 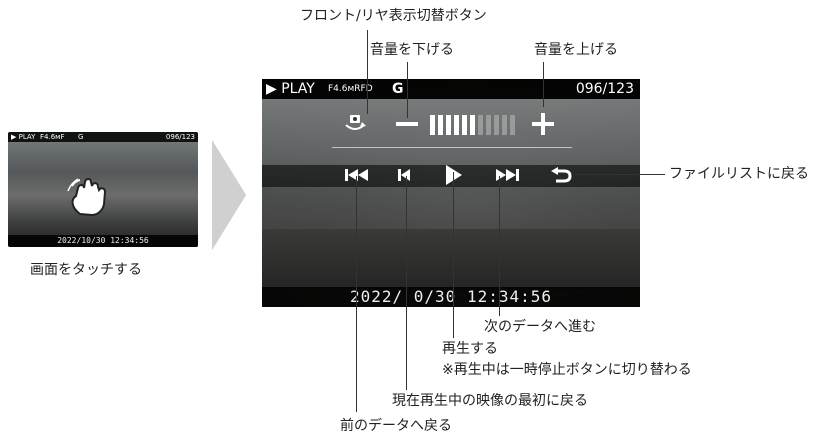 What do you see at coordinates (229, 195) in the screenshot?
I see `chevron-right-icon` at bounding box center [229, 195].